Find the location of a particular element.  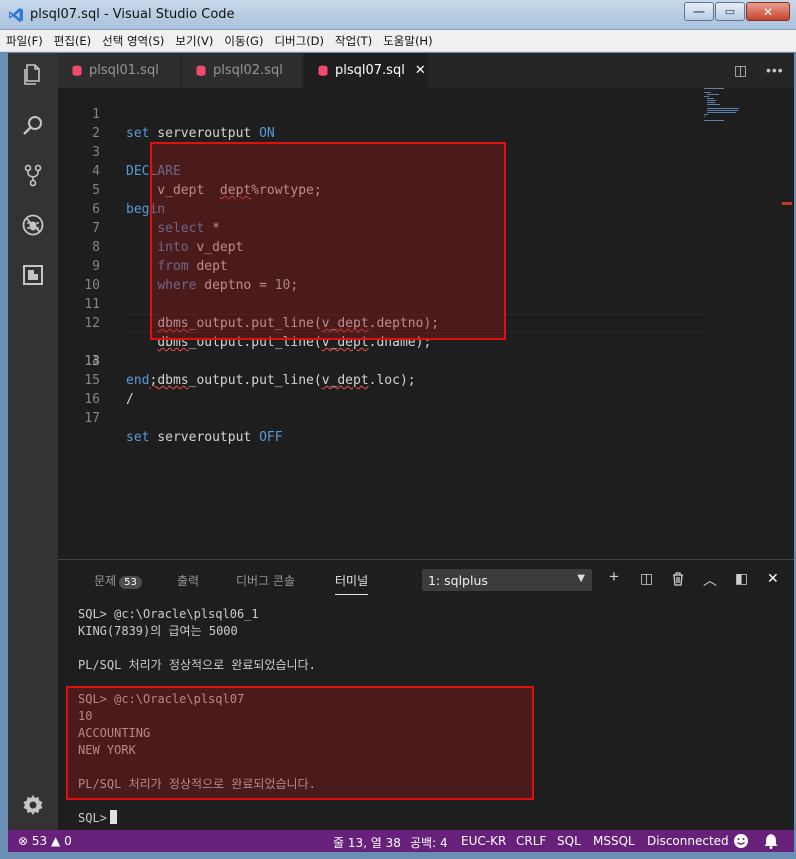

menu-edit: 편집(E) is located at coordinates (72, 41).